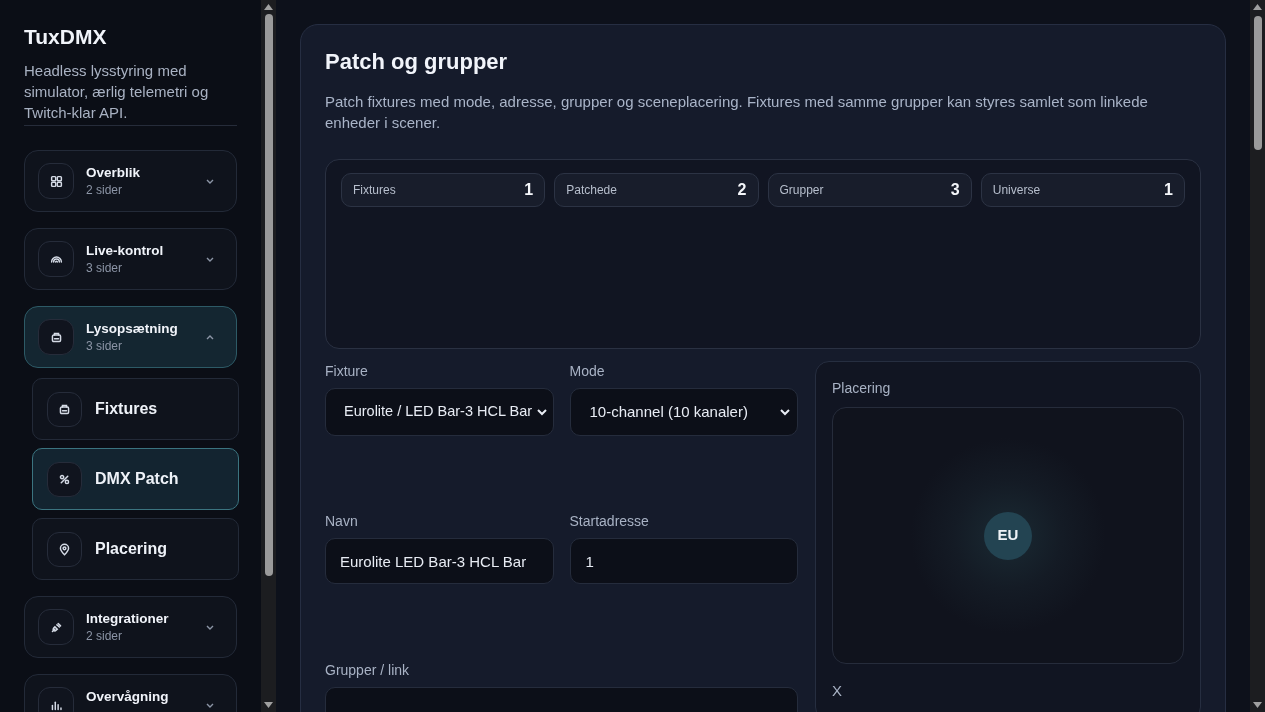 The width and height of the screenshot is (1265, 712). What do you see at coordinates (210, 337) in the screenshot?
I see `chevron-up-icon` at bounding box center [210, 337].